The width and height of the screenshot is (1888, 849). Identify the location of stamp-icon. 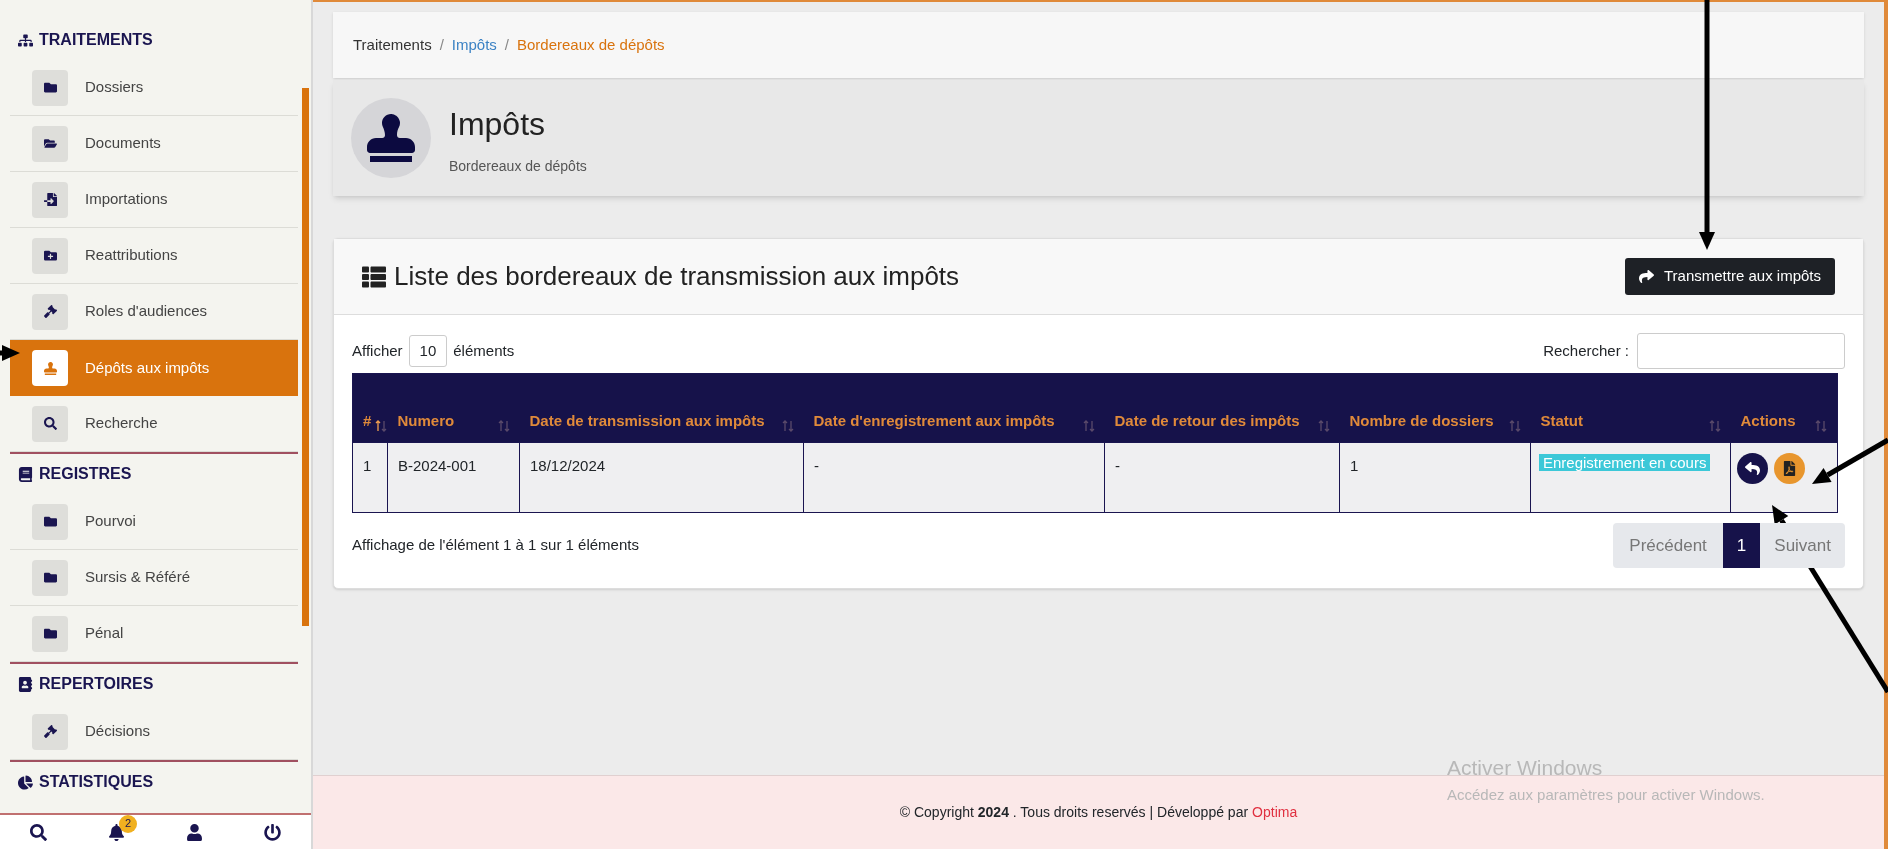
(50, 368).